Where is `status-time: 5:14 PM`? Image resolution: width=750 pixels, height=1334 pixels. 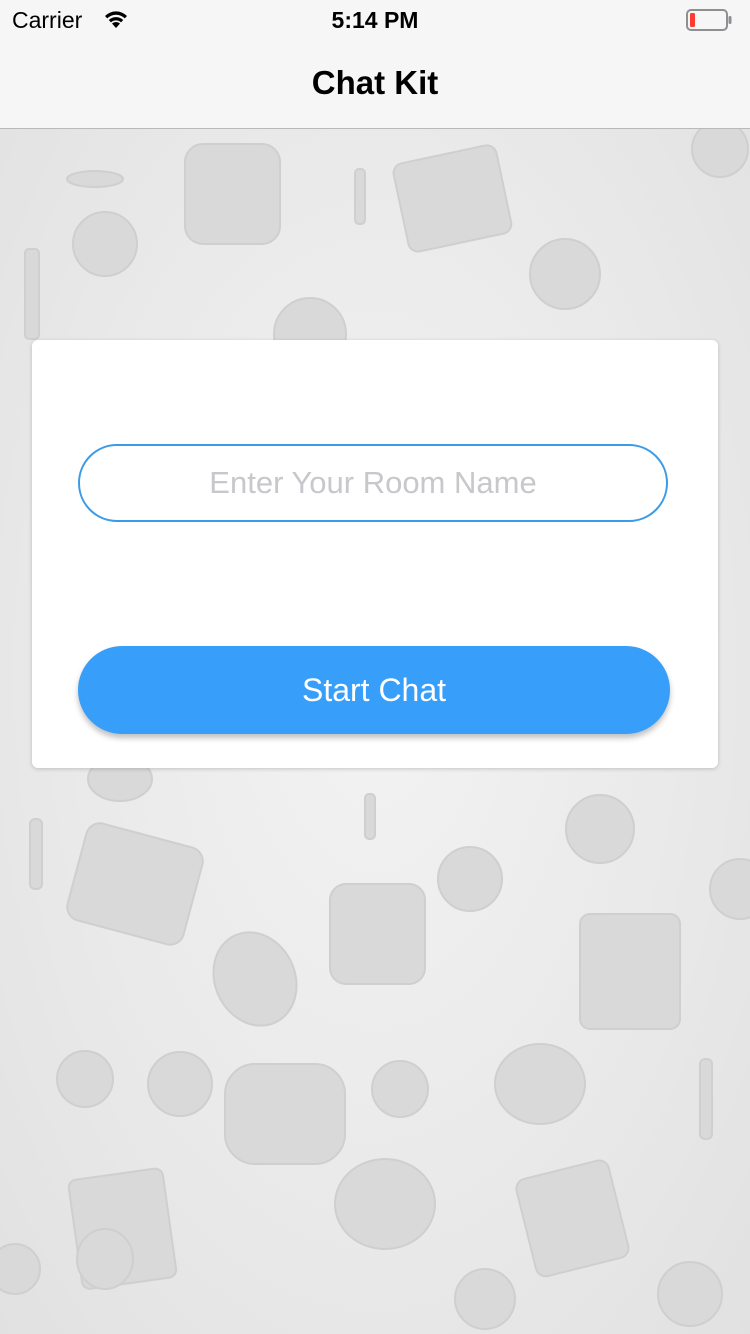
status-time: 5:14 PM is located at coordinates (375, 20).